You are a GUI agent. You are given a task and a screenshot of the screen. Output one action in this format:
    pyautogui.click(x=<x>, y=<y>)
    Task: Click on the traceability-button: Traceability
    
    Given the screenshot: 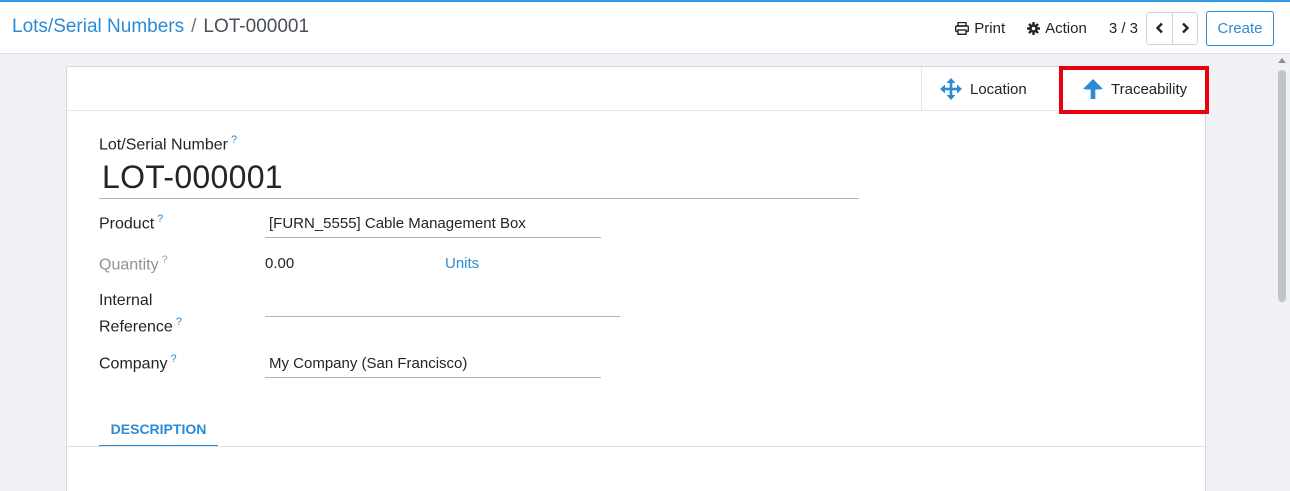 What is the action you would take?
    pyautogui.click(x=1133, y=89)
    